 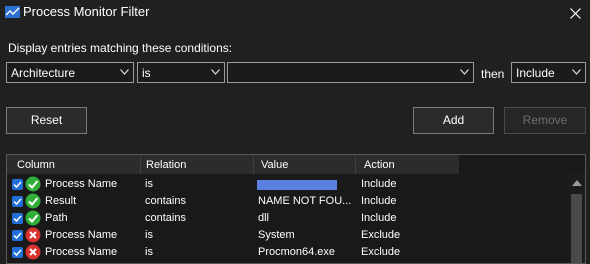 What do you see at coordinates (61, 201) in the screenshot?
I see `row-column: Result` at bounding box center [61, 201].